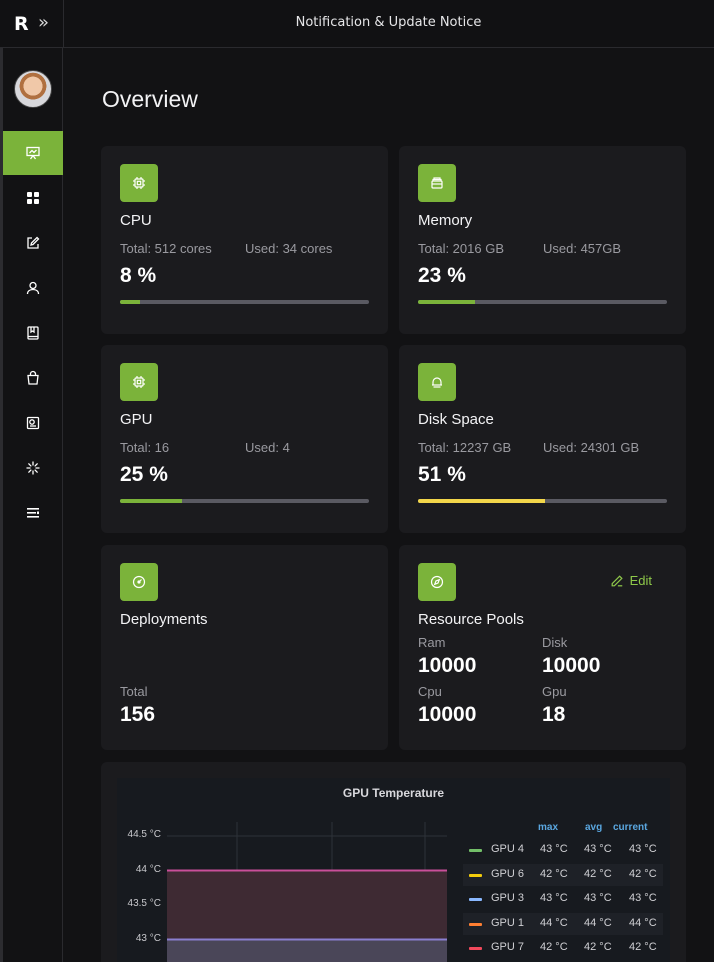 This screenshot has width=714, height=962. I want to click on bell-icon, so click(437, 382).